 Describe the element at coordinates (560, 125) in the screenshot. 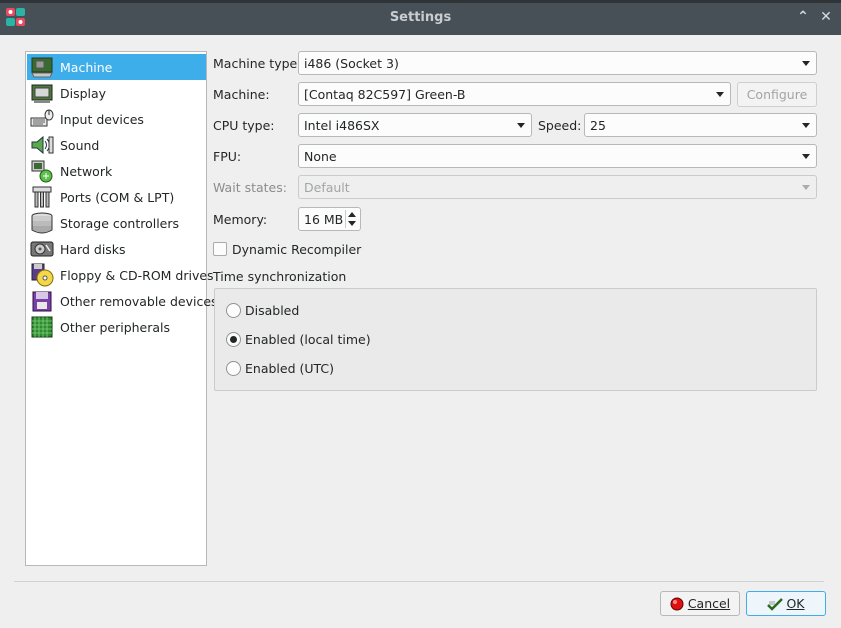

I see `speed-label: Speed:` at that location.